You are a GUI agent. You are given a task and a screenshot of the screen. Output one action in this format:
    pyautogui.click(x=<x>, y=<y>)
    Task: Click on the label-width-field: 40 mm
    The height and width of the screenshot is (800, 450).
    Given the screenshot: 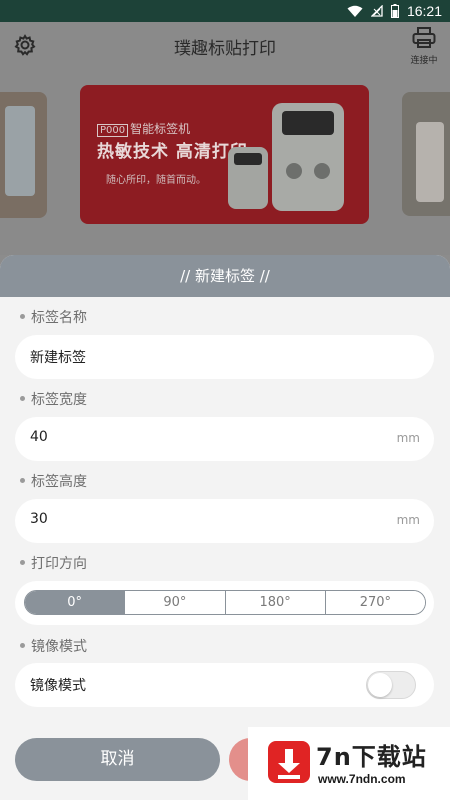 What is the action you would take?
    pyautogui.click(x=224, y=439)
    